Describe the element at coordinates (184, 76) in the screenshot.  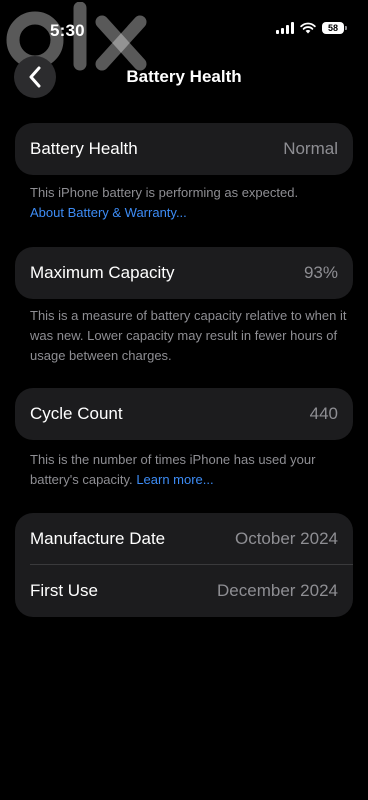
I see `page-title: Battery Health` at that location.